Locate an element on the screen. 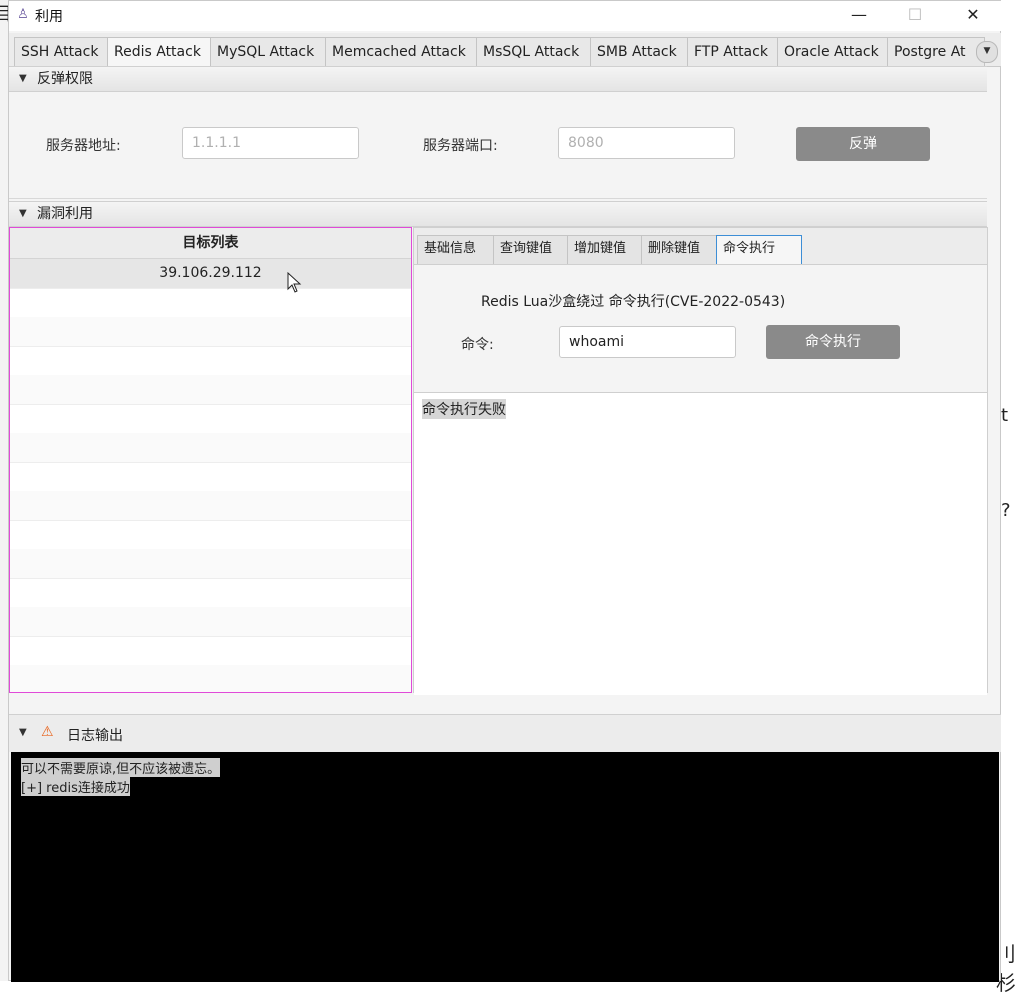  section-header-log: ▼ ⚠ 日志输出 is located at coordinates (505, 733).